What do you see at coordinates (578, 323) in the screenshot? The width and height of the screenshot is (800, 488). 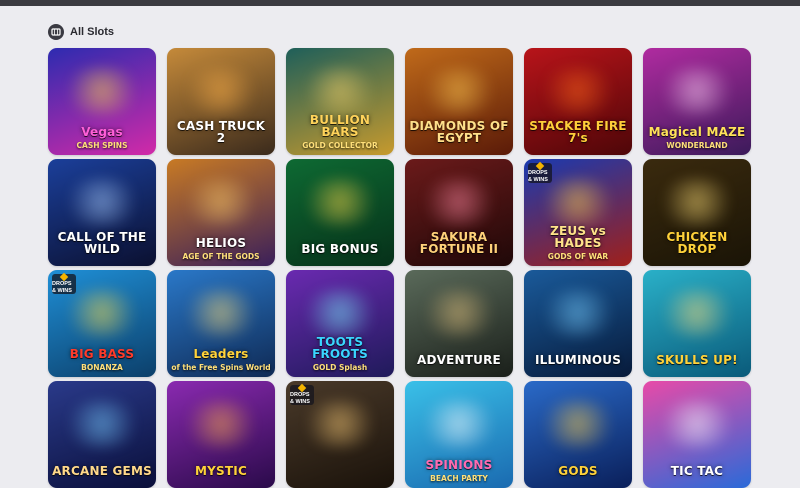 I see `game-tile: ILLUMINOUS` at bounding box center [578, 323].